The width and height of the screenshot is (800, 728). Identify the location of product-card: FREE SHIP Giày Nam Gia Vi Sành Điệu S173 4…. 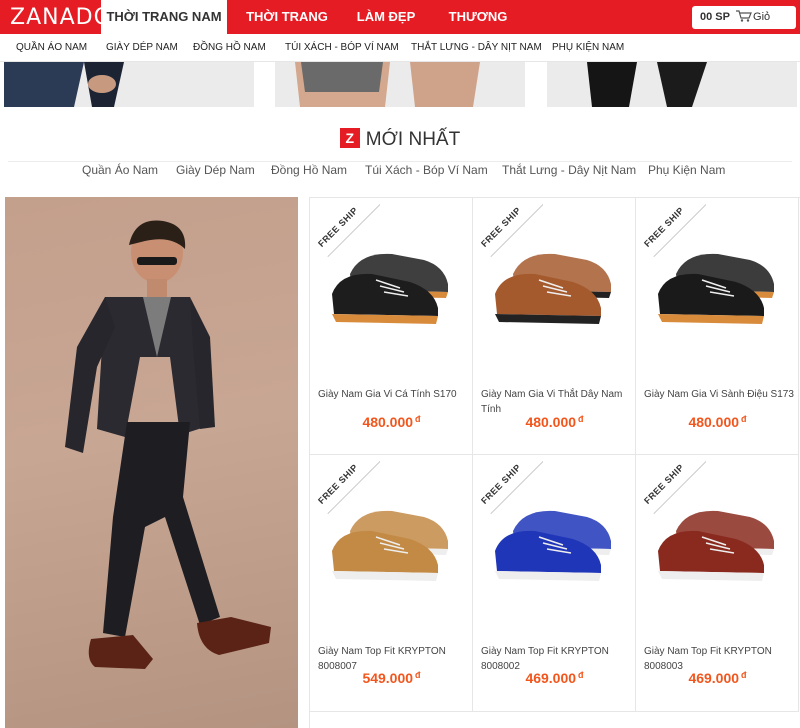
(717, 326).